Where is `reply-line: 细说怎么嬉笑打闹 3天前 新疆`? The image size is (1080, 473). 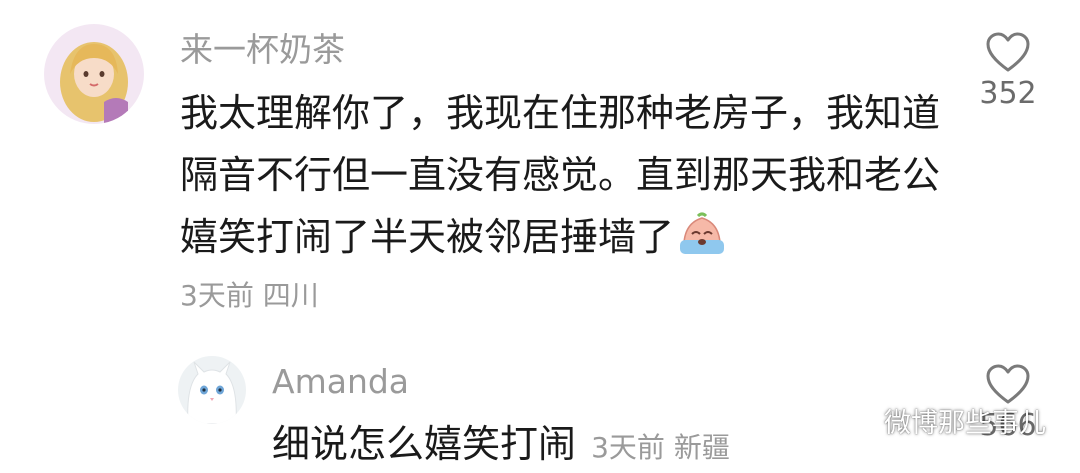 reply-line: 细说怎么嬉笑打闹 3天前 新疆 is located at coordinates (501, 444).